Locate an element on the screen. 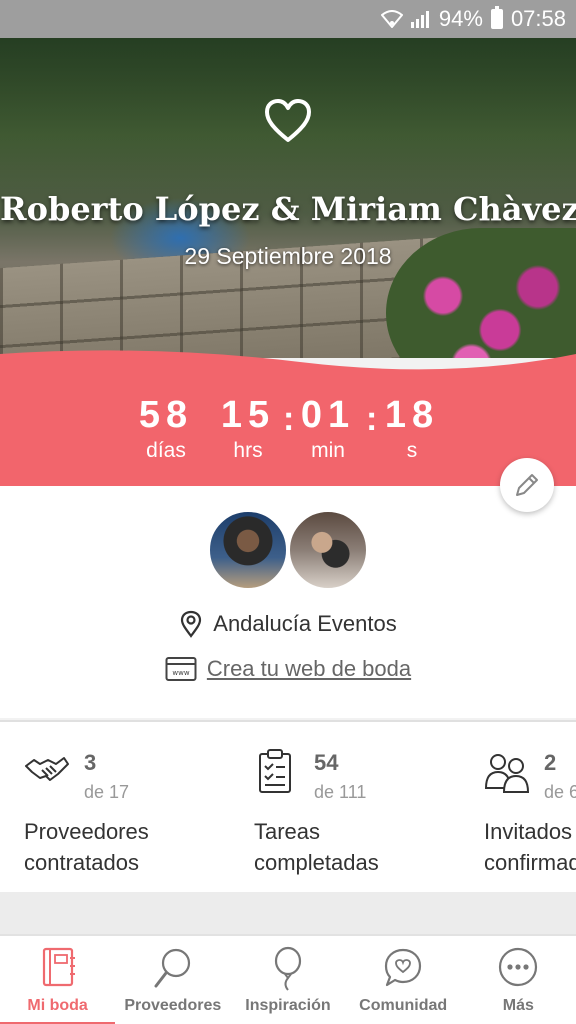  guests-icon is located at coordinates (507, 773).